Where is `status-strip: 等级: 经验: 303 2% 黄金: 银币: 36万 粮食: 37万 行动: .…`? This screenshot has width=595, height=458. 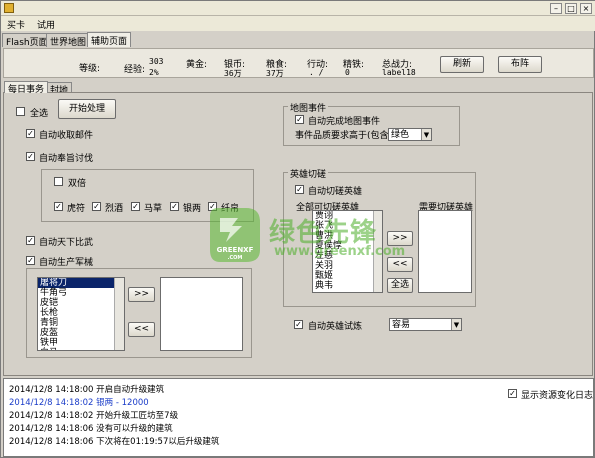 status-strip: 等级: 经验: 303 2% 黄金: 银币: 36万 粮食: 37万 行动: .… is located at coordinates (298, 63).